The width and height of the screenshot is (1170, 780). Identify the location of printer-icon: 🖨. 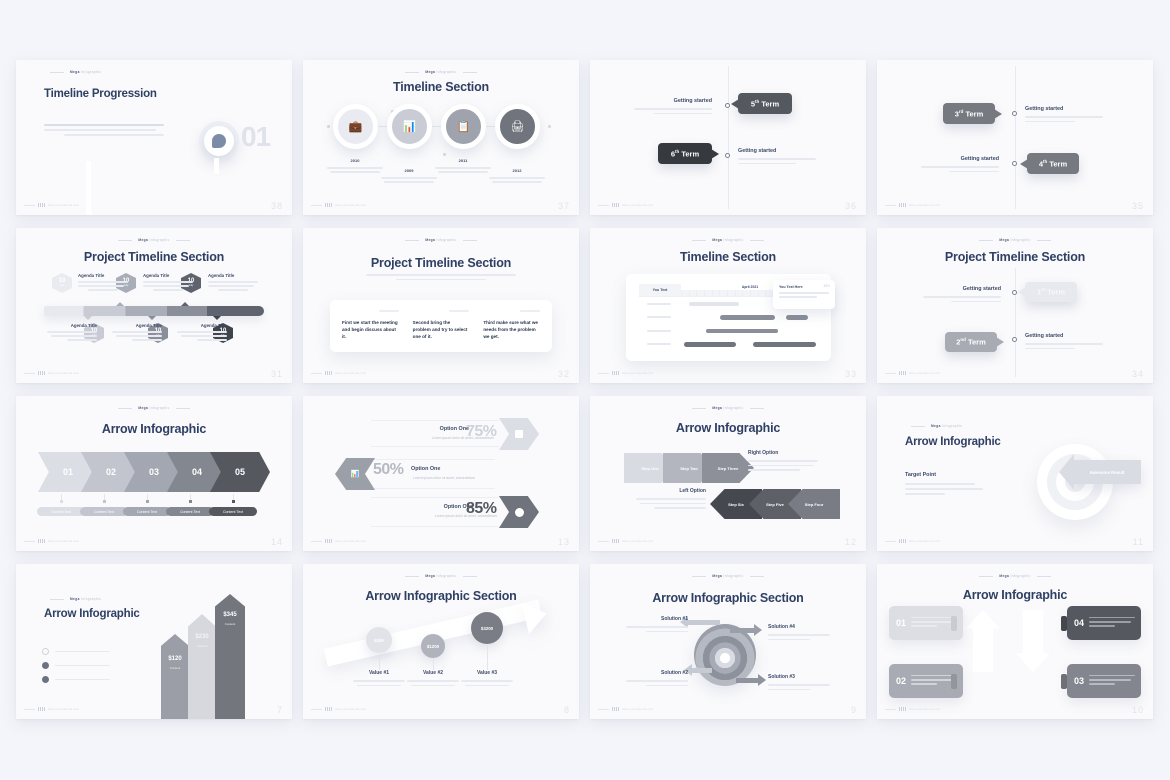
(517, 126).